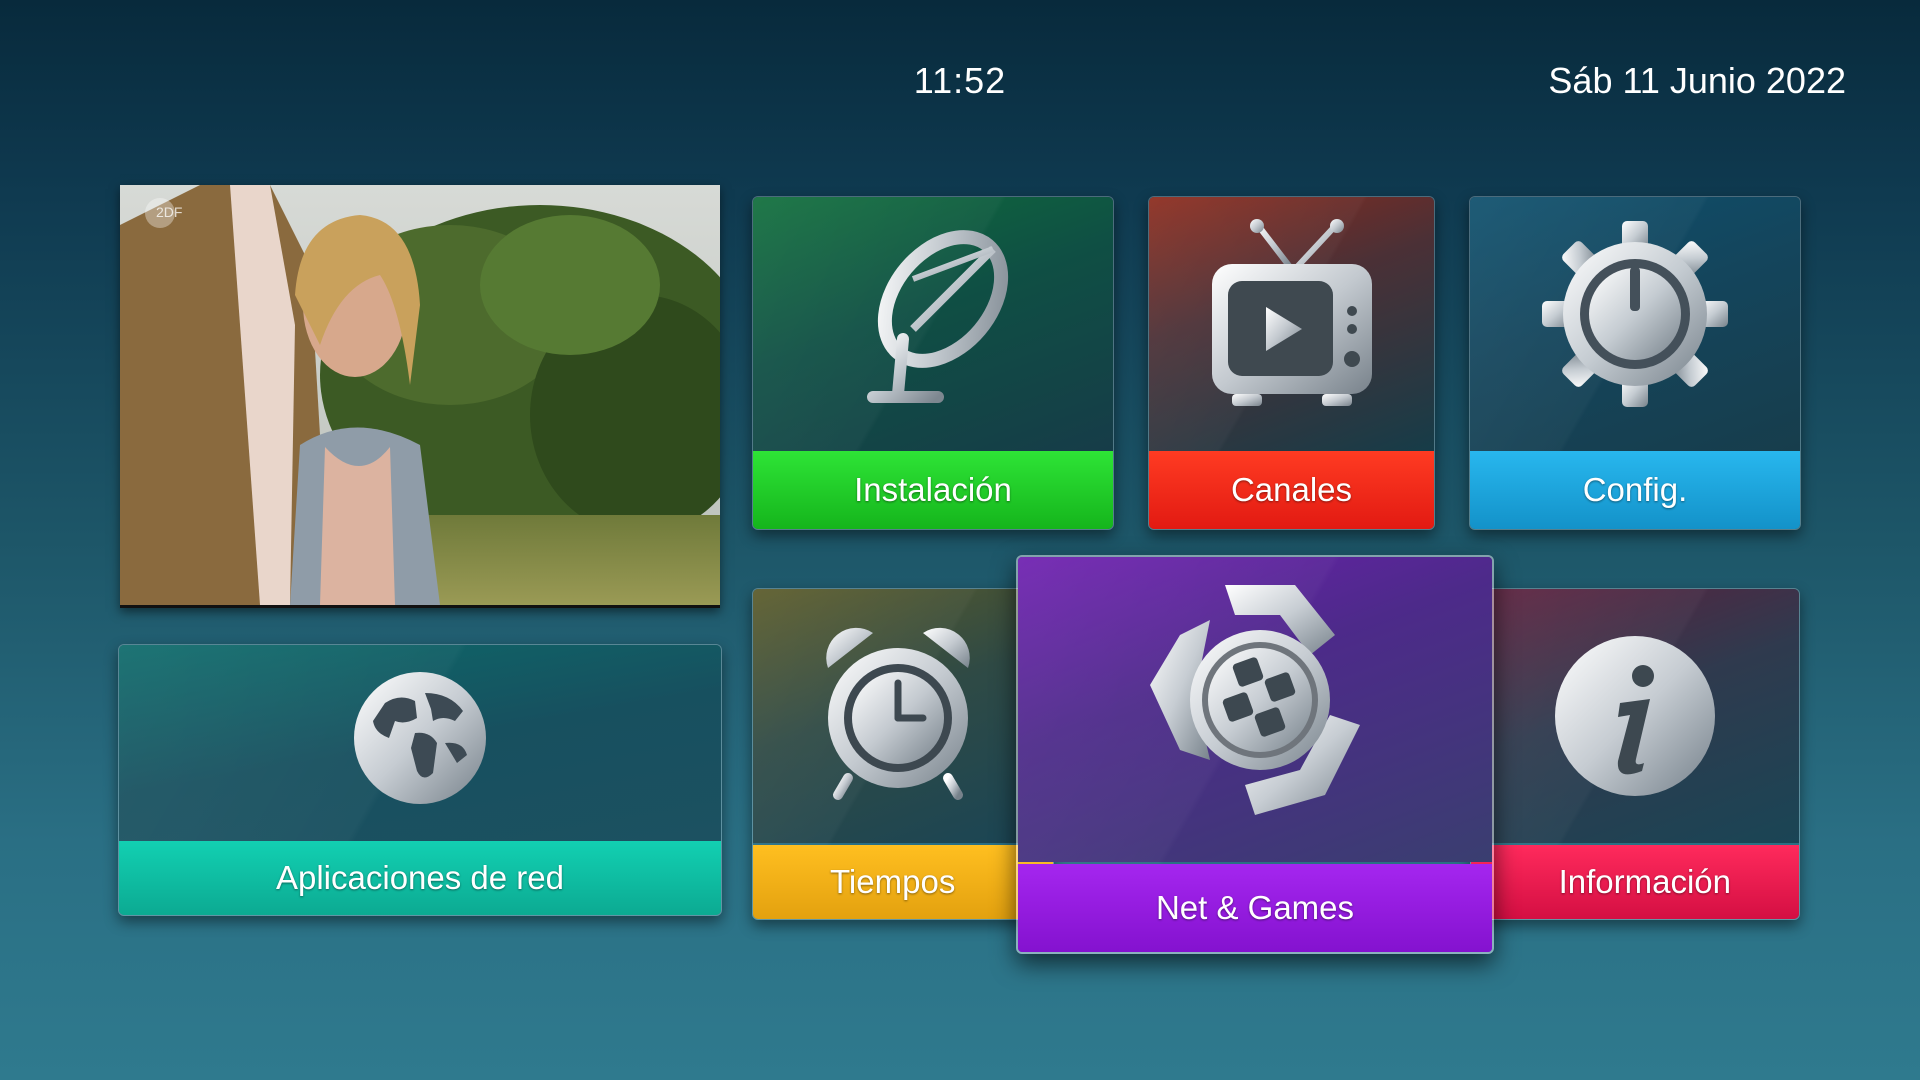  Describe the element at coordinates (169, 212) in the screenshot. I see `channel-logo: 2DF` at that location.